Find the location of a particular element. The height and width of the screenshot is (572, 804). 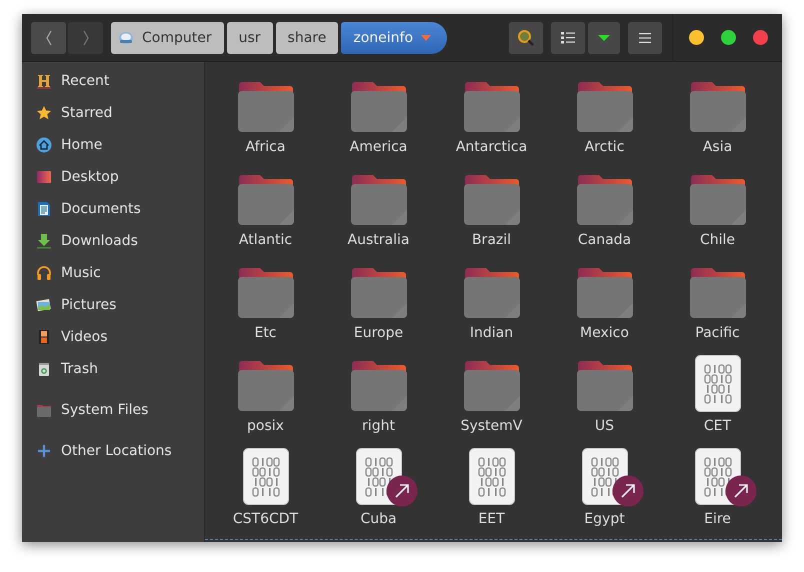

file-item: EET is located at coordinates (491, 491).